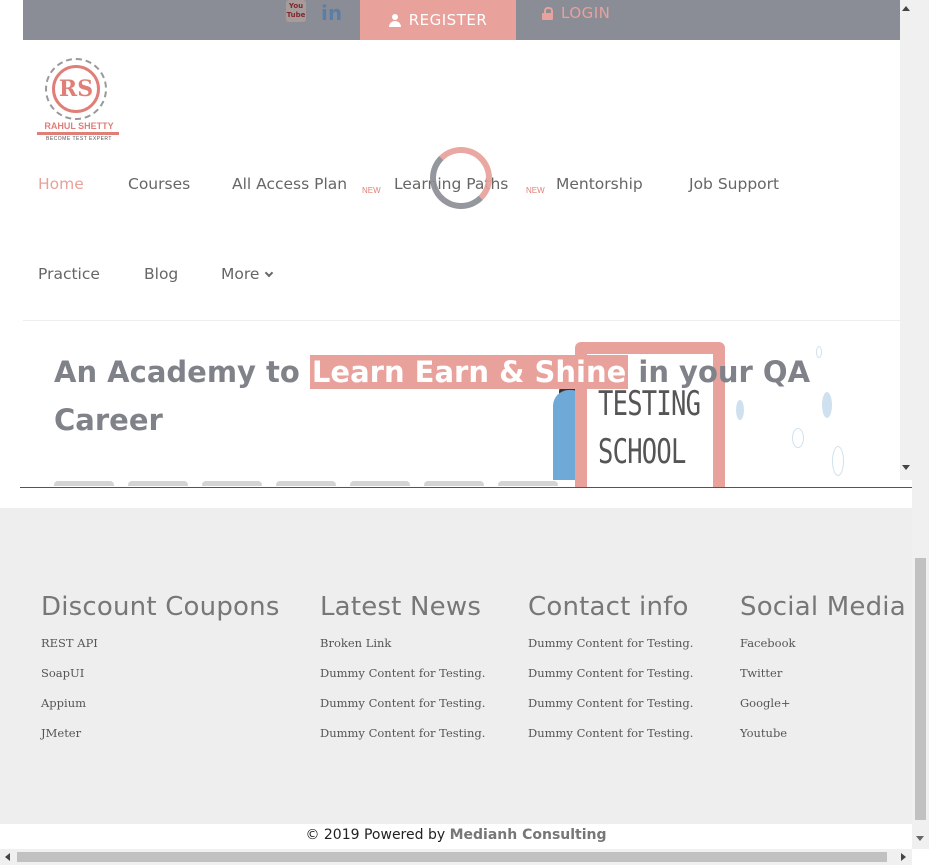 The height and width of the screenshot is (865, 929). I want to click on nav-more: More, so click(247, 274).